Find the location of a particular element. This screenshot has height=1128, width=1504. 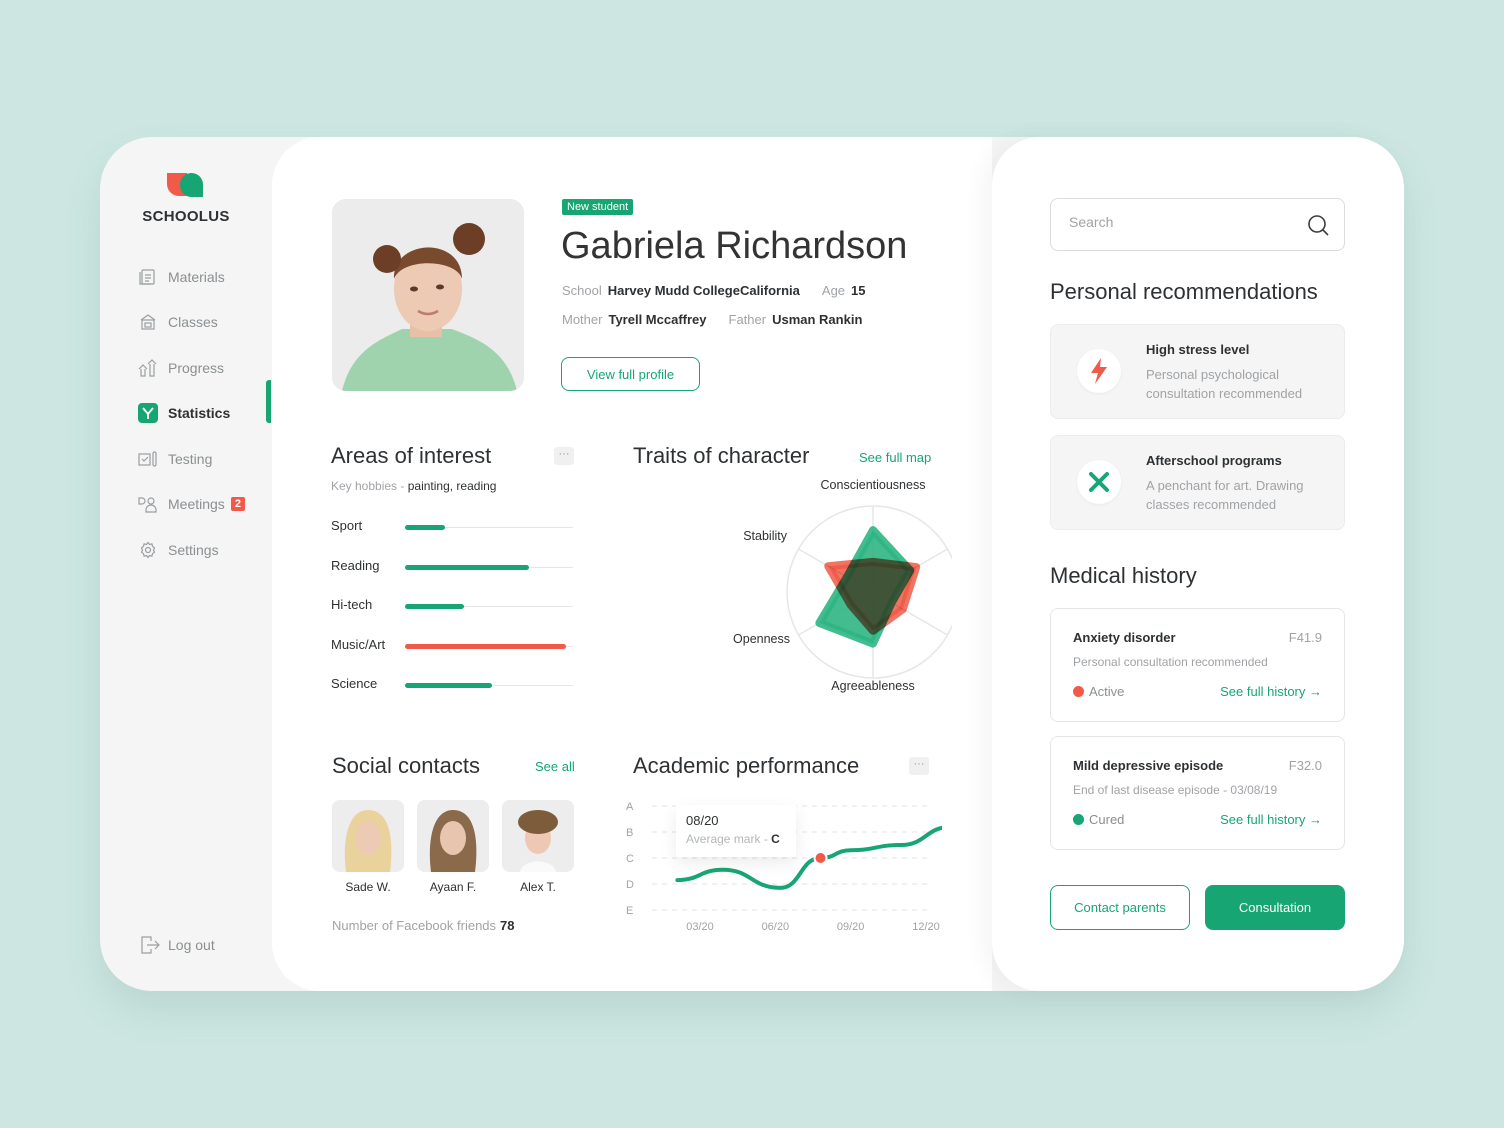

contact-card: Alex T. is located at coordinates (538, 847).